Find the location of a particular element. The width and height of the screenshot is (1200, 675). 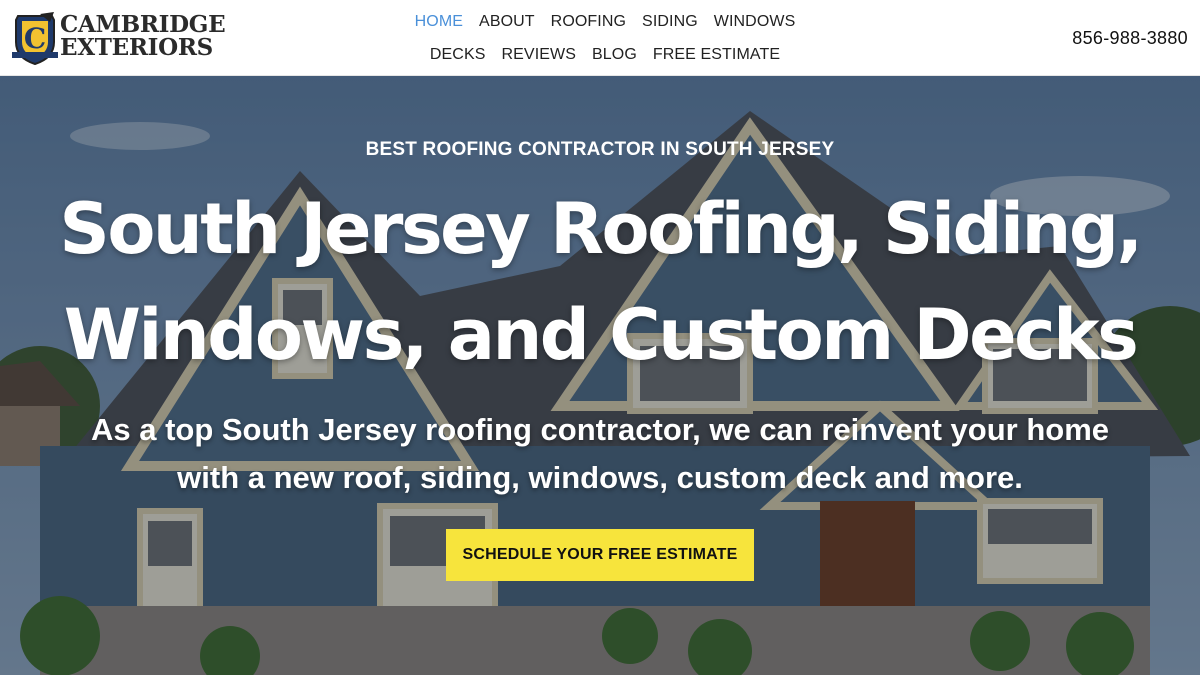

nav-item-blog: BLOG is located at coordinates (614, 55).